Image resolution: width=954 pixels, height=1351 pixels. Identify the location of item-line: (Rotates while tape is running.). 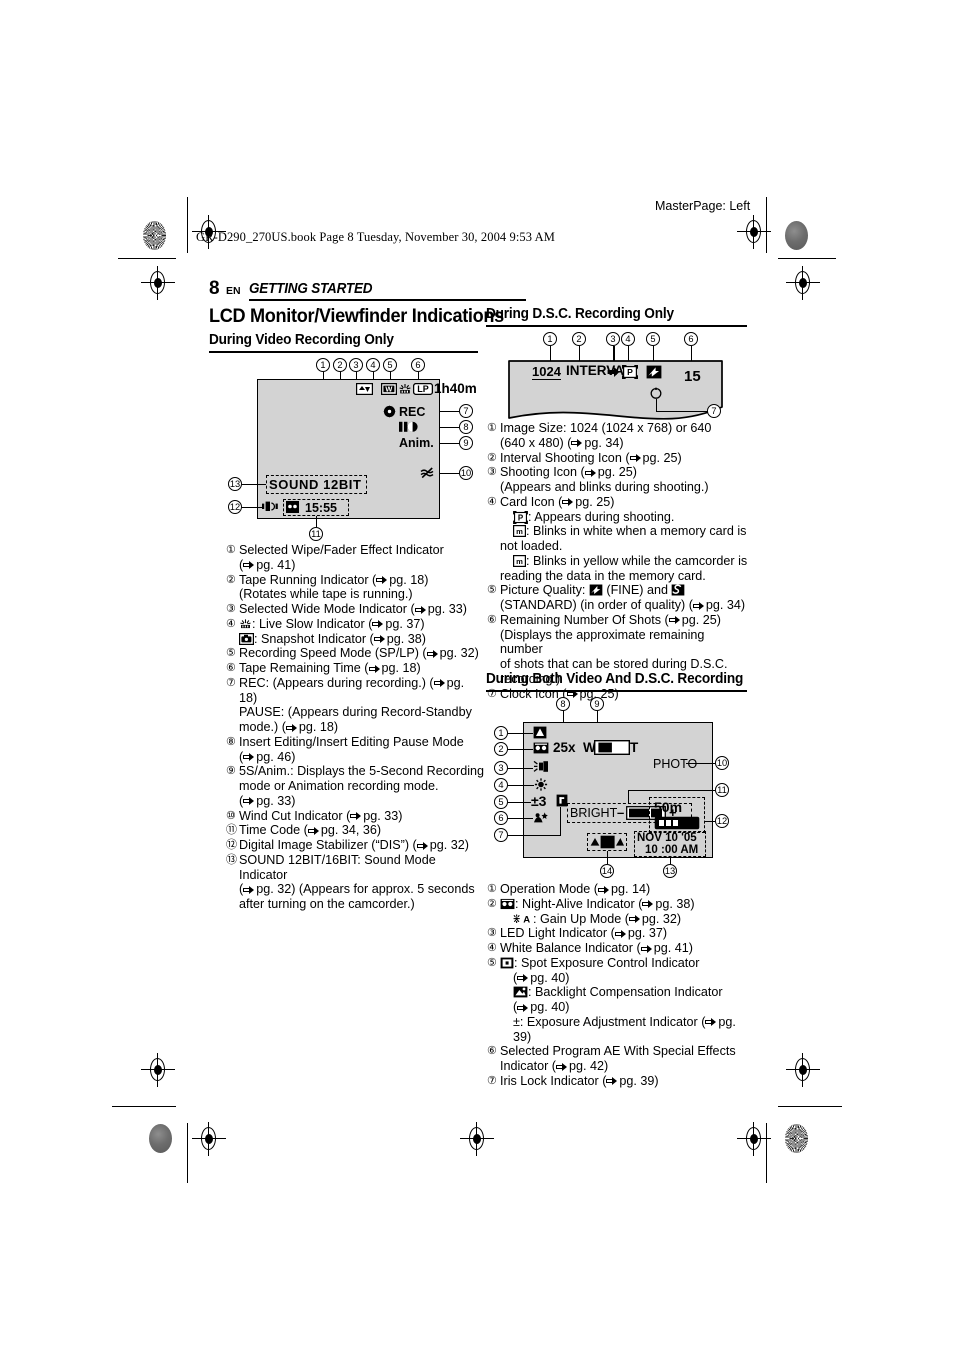
(326, 594).